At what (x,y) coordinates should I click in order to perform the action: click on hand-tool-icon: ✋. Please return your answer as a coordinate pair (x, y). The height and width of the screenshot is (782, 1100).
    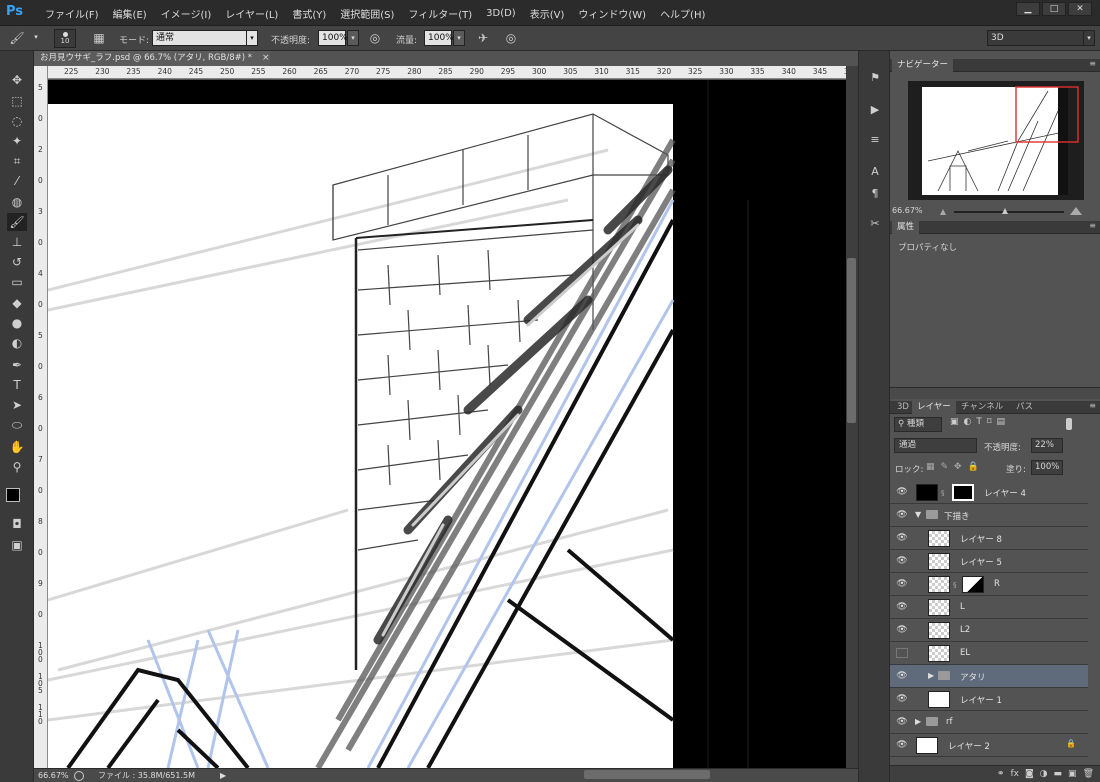
    Looking at the image, I should click on (17, 447).